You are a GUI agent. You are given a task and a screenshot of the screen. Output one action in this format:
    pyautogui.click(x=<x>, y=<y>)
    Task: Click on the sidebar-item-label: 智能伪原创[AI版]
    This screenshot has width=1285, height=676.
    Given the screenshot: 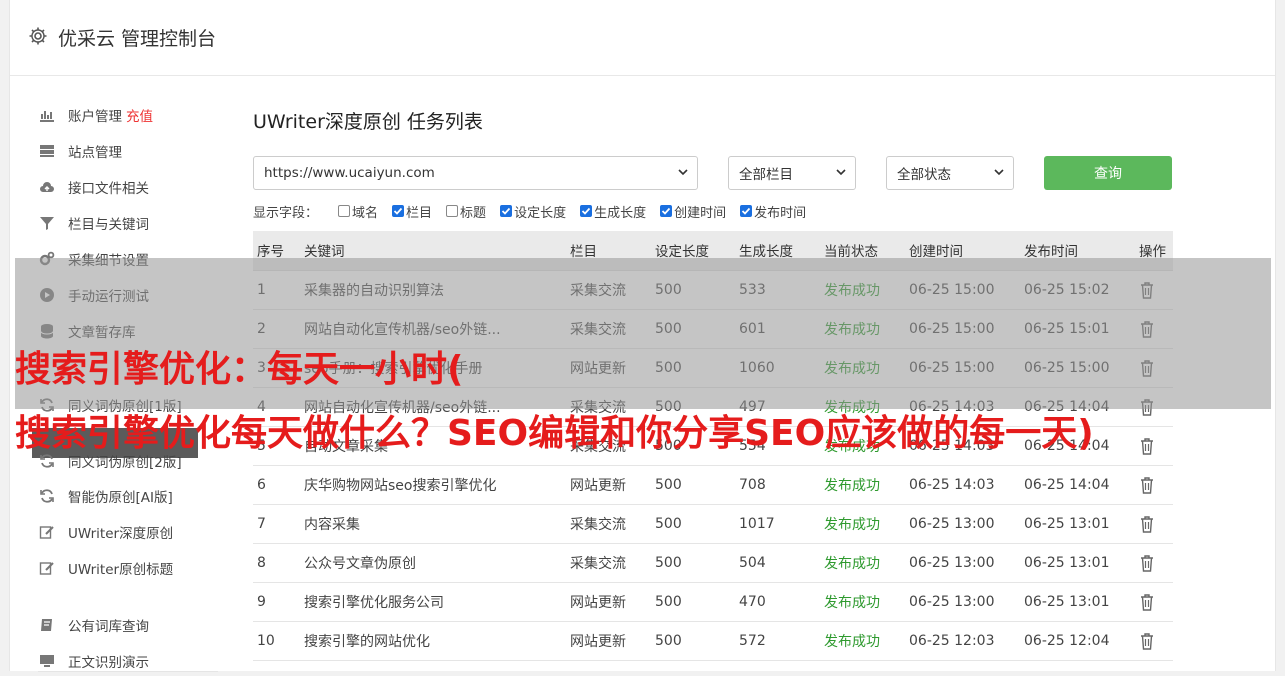 What is the action you would take?
    pyautogui.click(x=120, y=498)
    